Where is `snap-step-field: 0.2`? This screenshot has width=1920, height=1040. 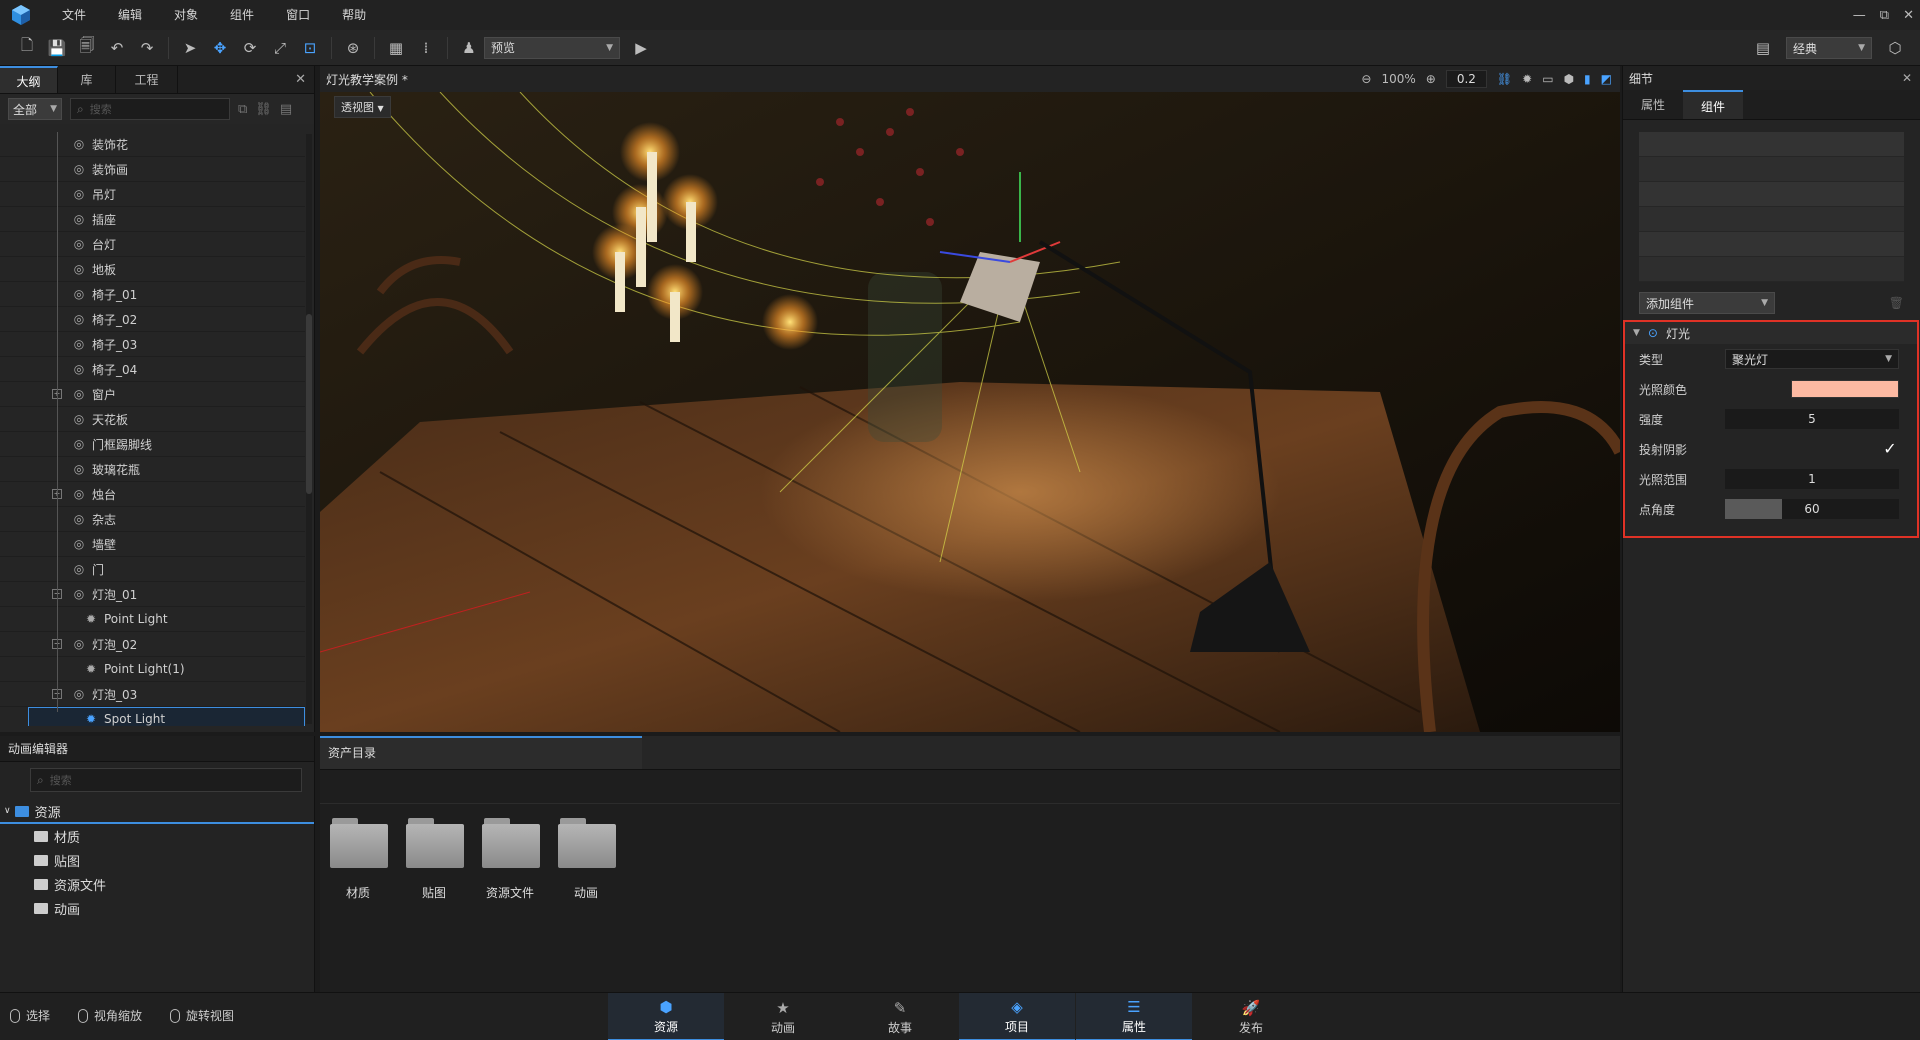 snap-step-field: 0.2 is located at coordinates (1466, 79).